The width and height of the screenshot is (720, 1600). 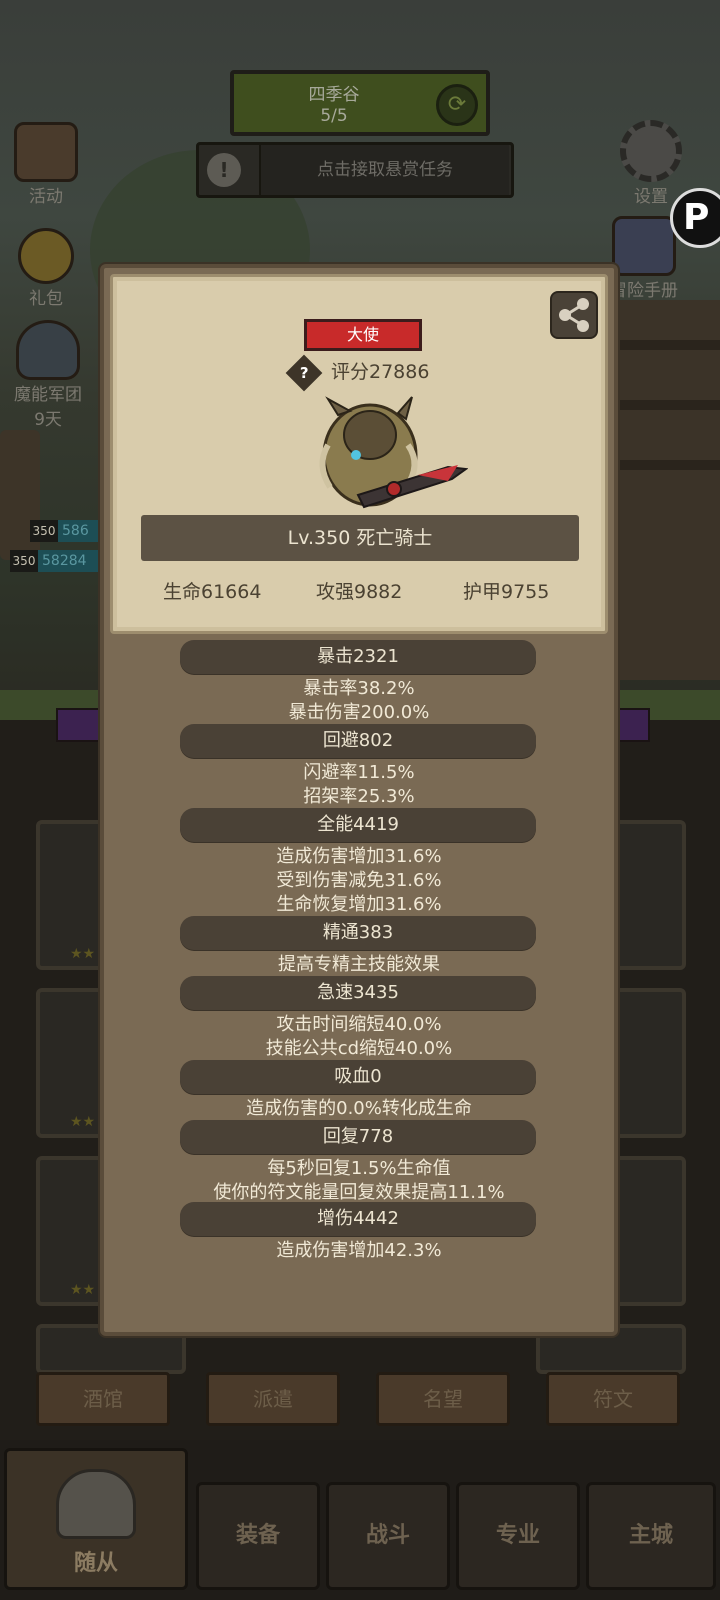 What do you see at coordinates (380, 372) in the screenshot?
I see `score-text: 评分27886` at bounding box center [380, 372].